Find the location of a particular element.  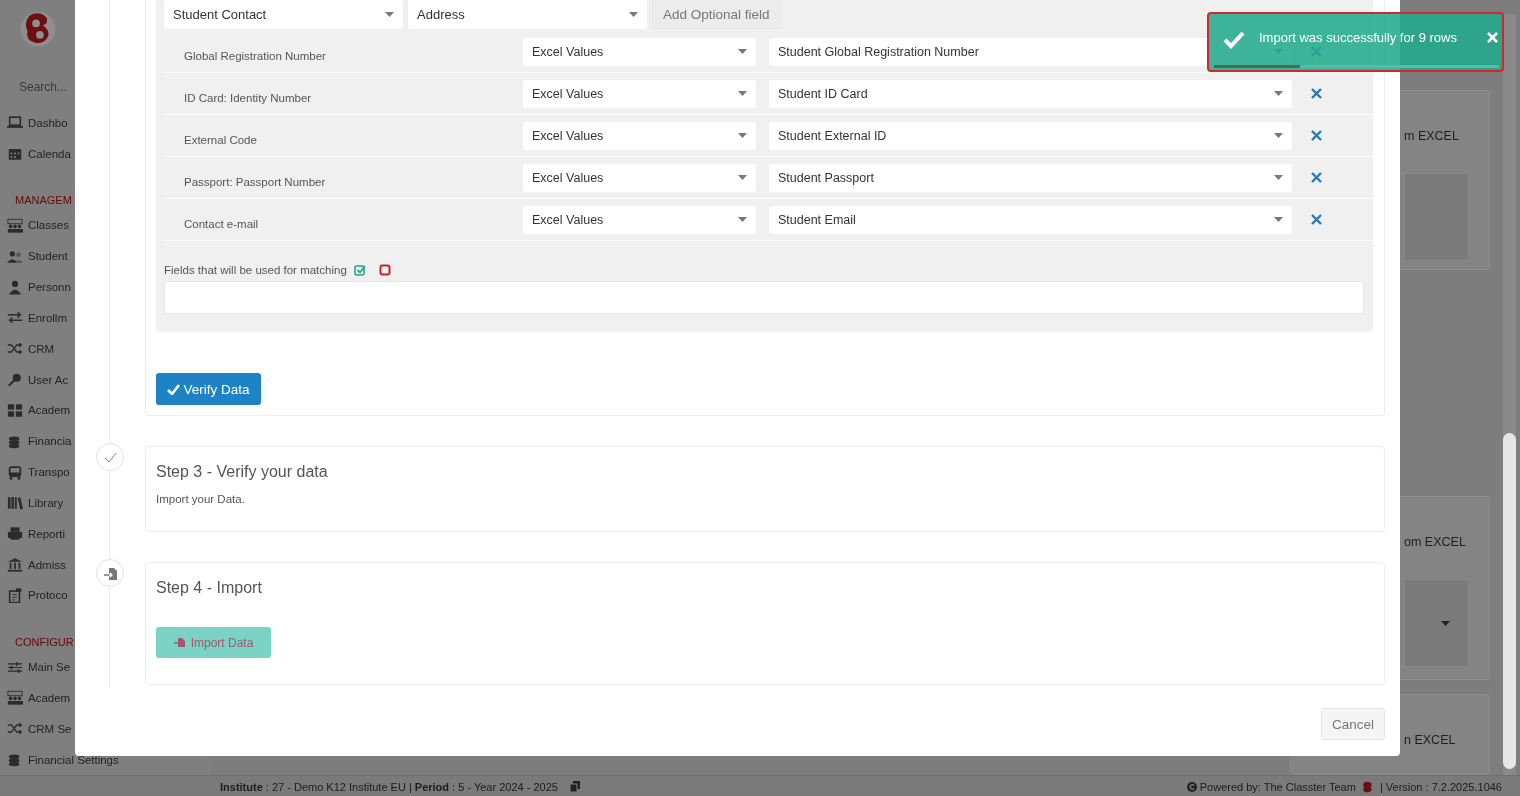

version-text: | Version : 7.2.2025.1046 is located at coordinates (1440, 786).